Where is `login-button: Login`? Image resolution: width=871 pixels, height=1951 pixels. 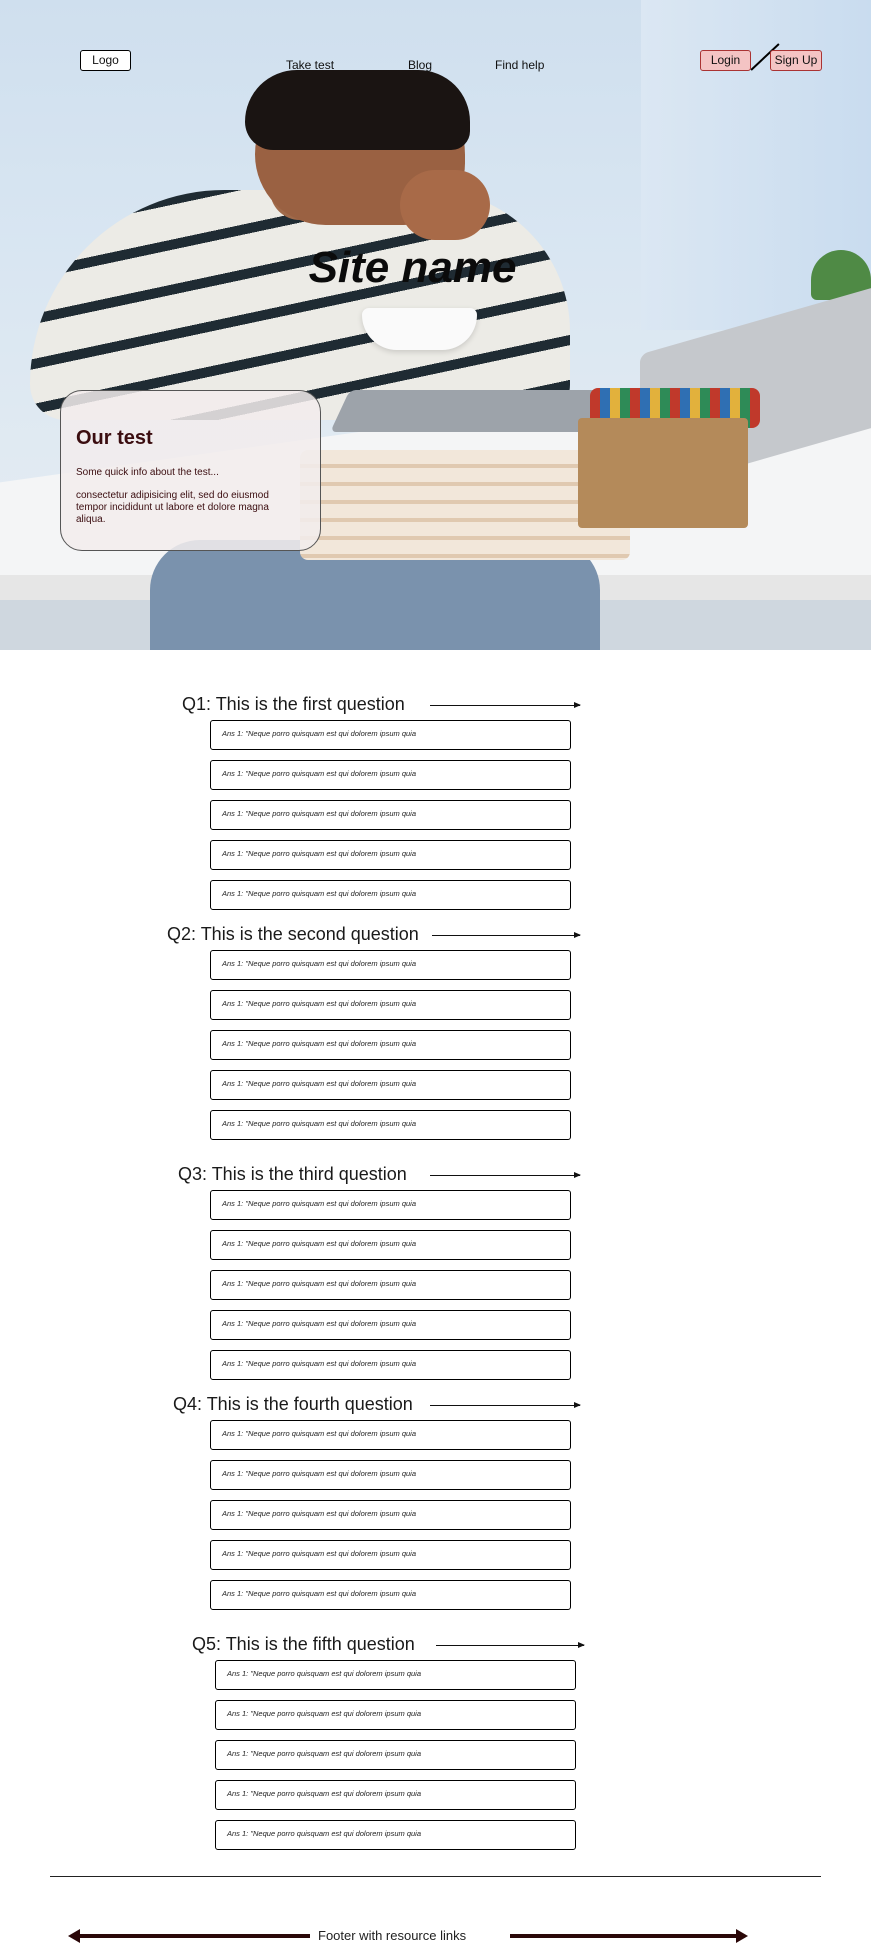
login-button: Login is located at coordinates (725, 60).